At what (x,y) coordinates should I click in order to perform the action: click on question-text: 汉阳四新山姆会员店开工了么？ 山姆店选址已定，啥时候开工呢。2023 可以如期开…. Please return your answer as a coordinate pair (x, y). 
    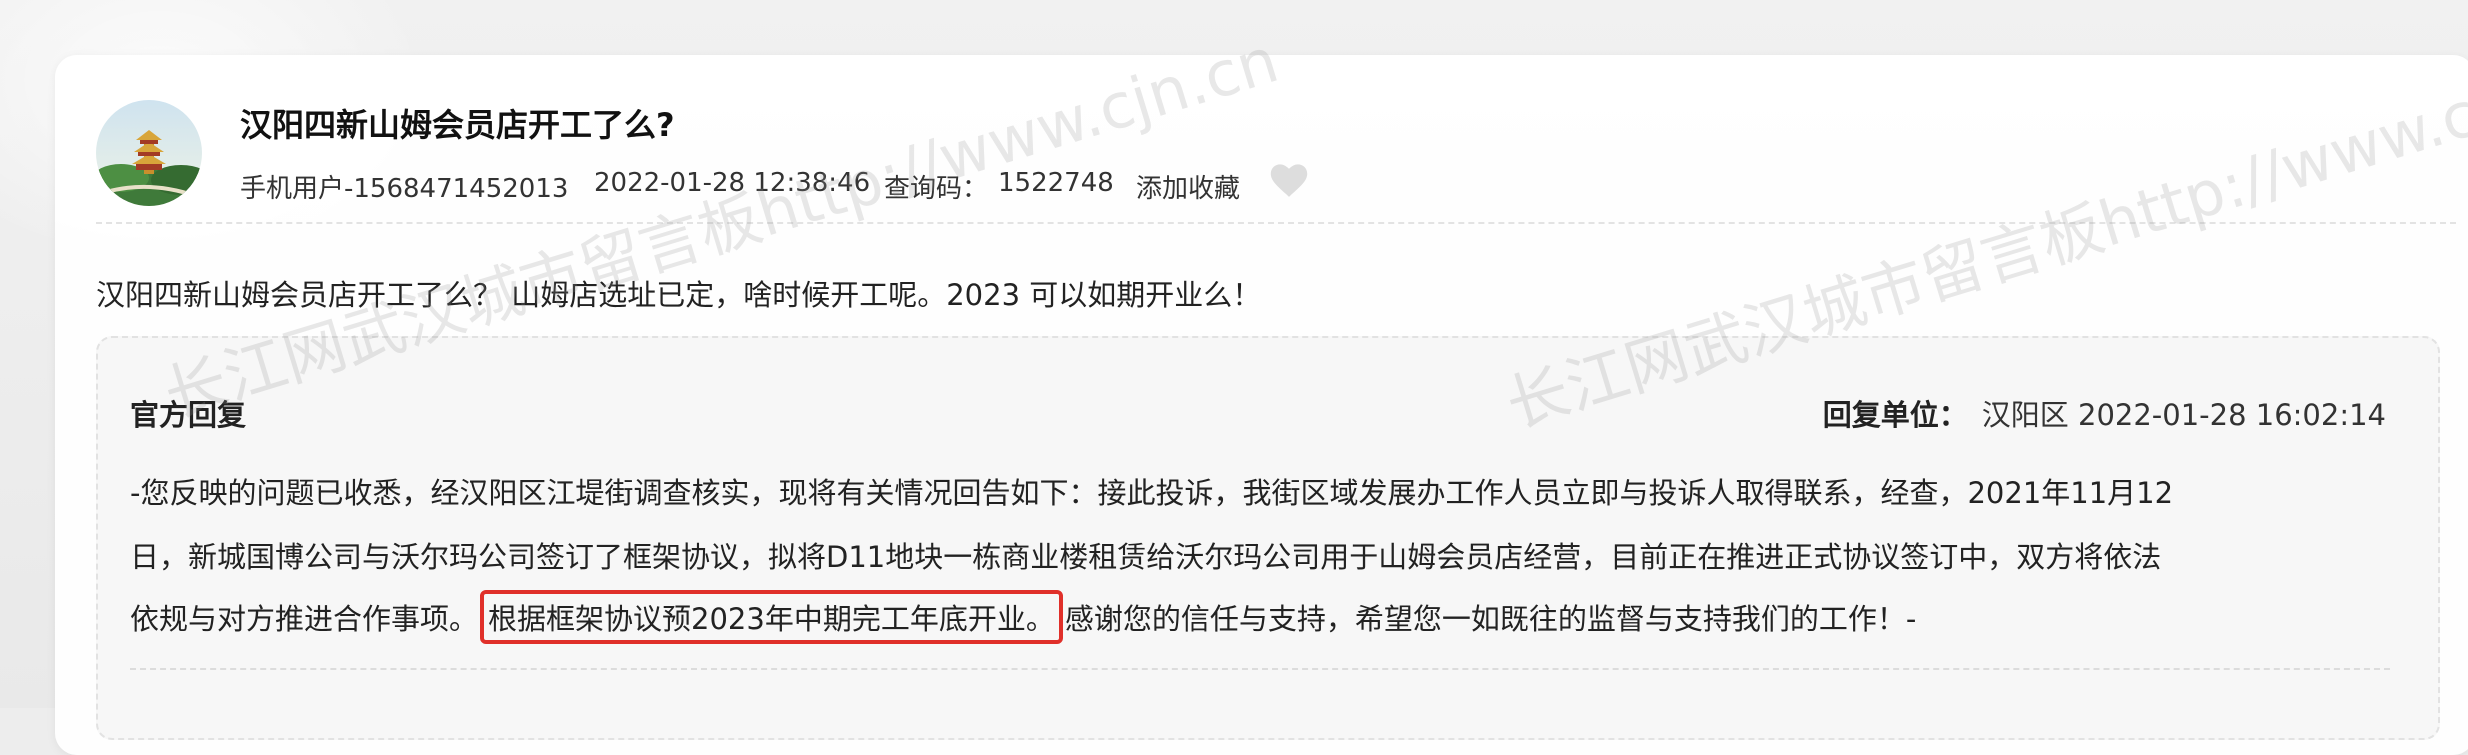
    Looking at the image, I should click on (679, 295).